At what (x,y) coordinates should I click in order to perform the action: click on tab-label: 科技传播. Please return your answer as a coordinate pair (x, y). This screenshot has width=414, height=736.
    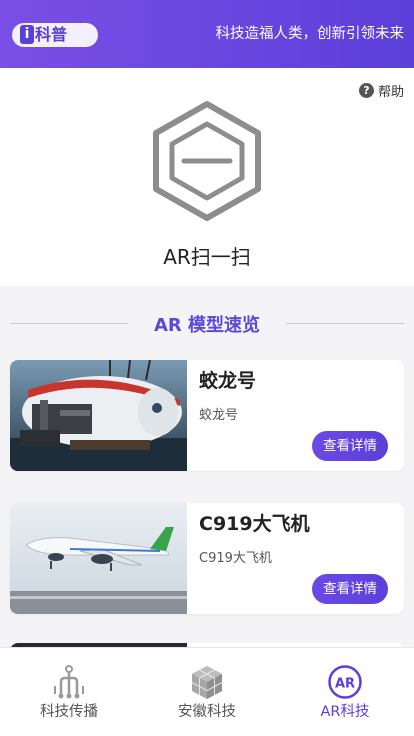
    Looking at the image, I should click on (69, 712).